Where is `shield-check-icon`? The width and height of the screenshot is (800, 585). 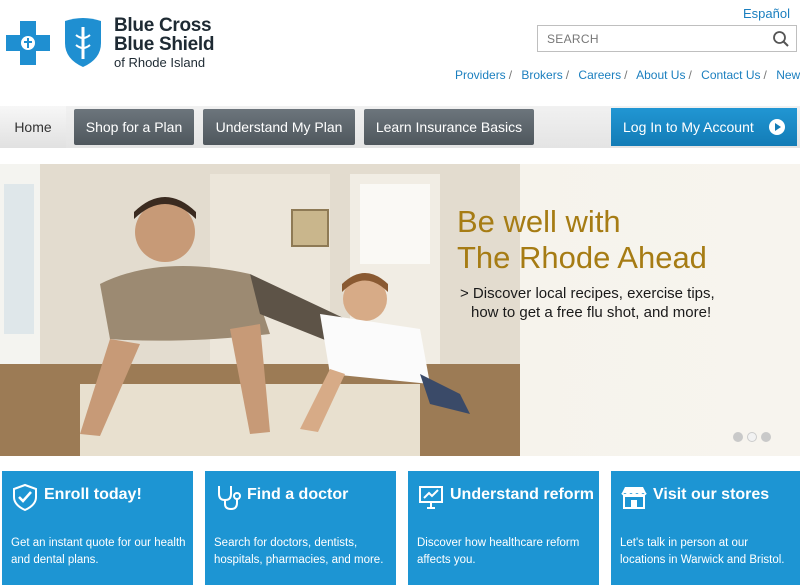
shield-check-icon is located at coordinates (25, 497).